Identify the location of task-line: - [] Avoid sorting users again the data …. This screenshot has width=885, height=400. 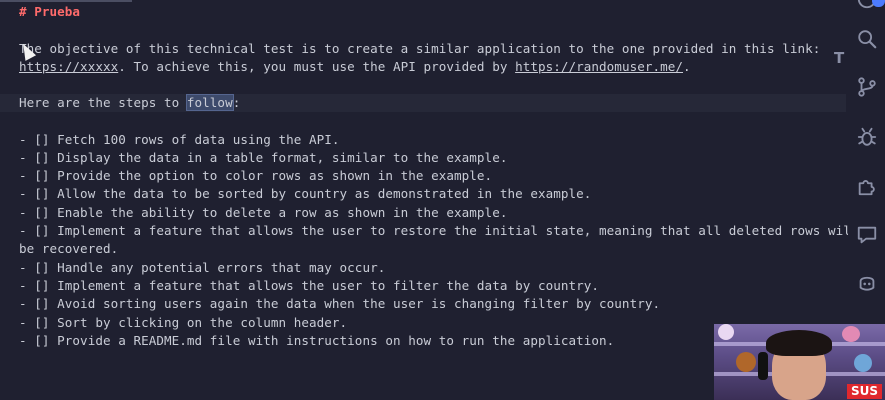
(340, 303).